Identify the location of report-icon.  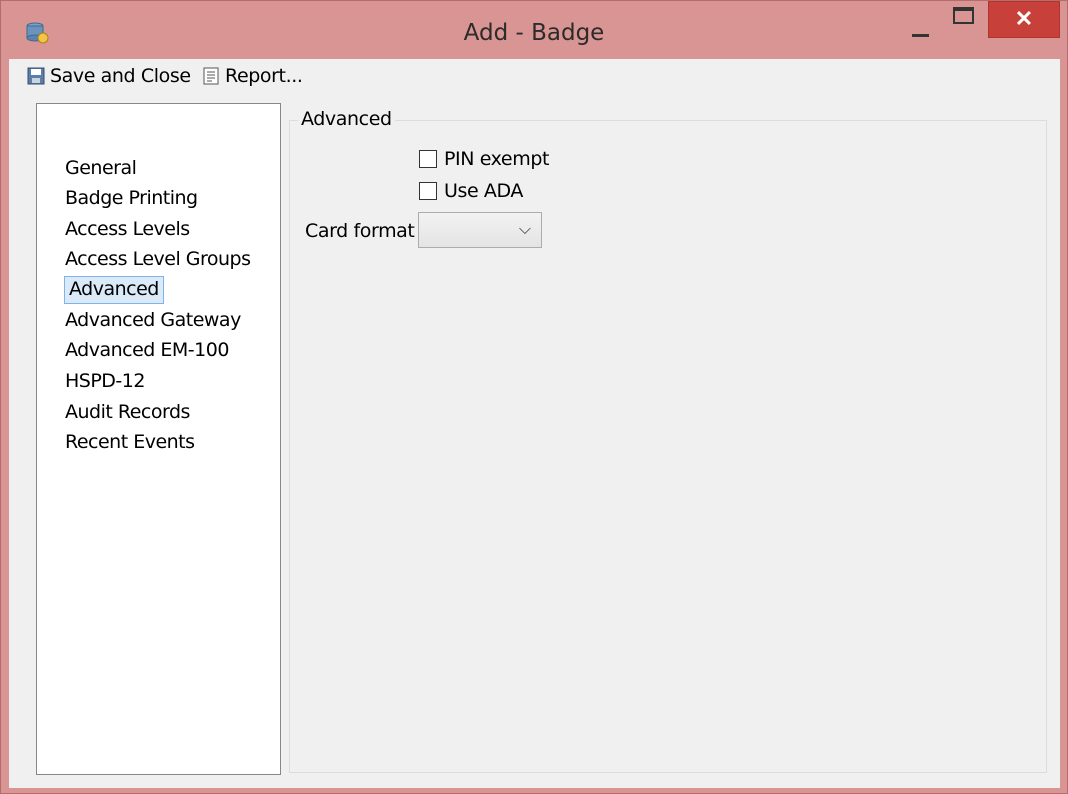
(211, 76).